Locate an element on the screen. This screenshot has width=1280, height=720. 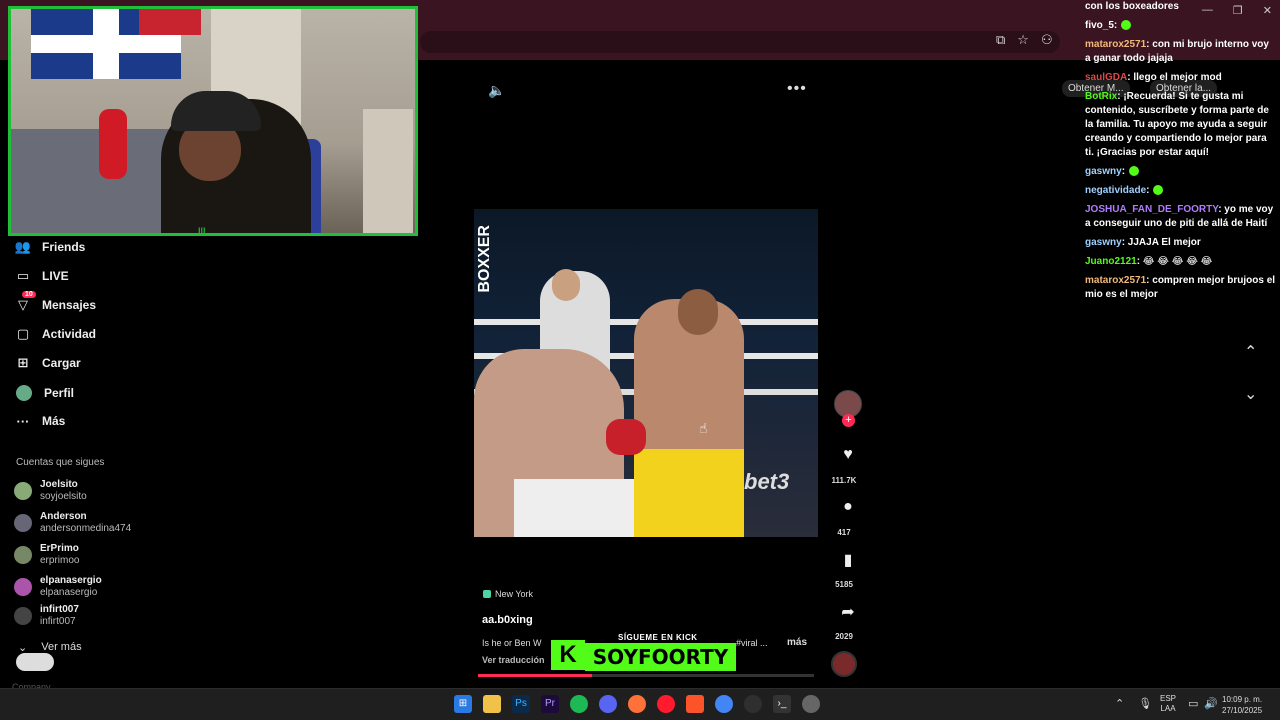
following-username: erprimoo is located at coordinates (60, 560).